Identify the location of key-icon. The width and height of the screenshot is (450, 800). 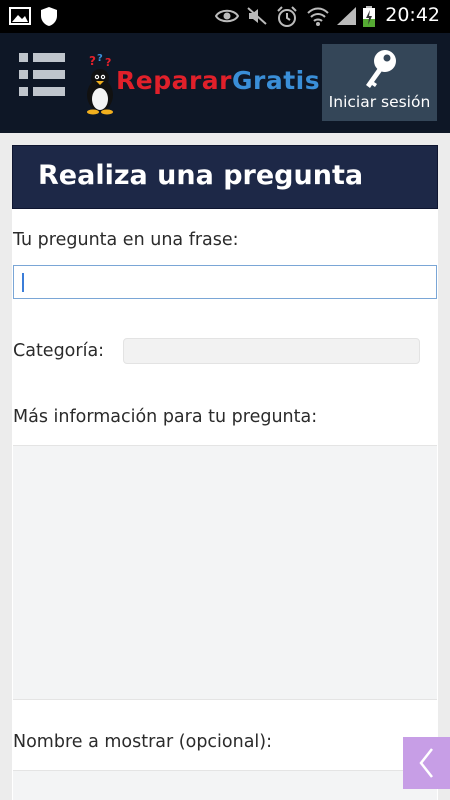
(381, 69).